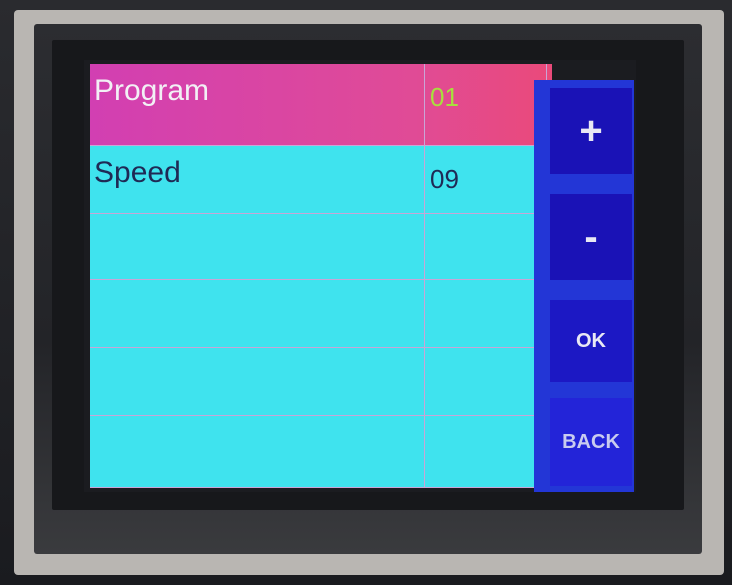 This screenshot has width=732, height=585. Describe the element at coordinates (444, 97) in the screenshot. I see `row-value: 01` at that location.